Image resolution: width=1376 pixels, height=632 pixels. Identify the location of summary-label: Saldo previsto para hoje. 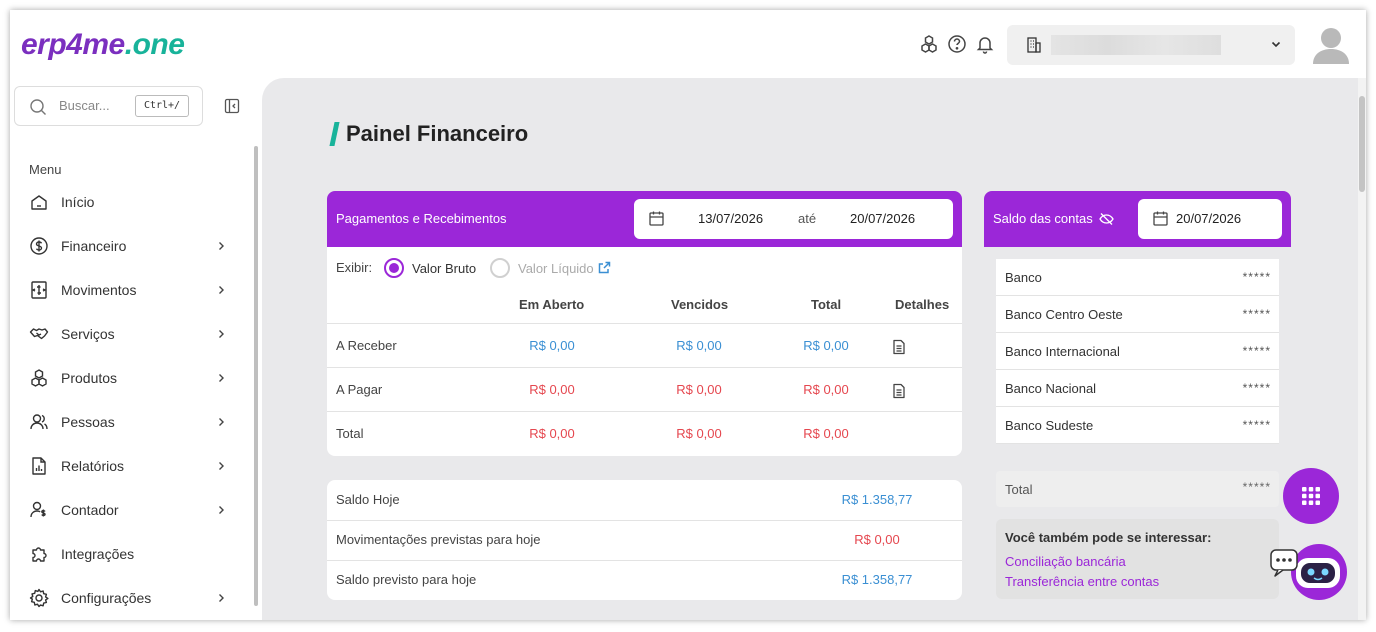
(406, 579).